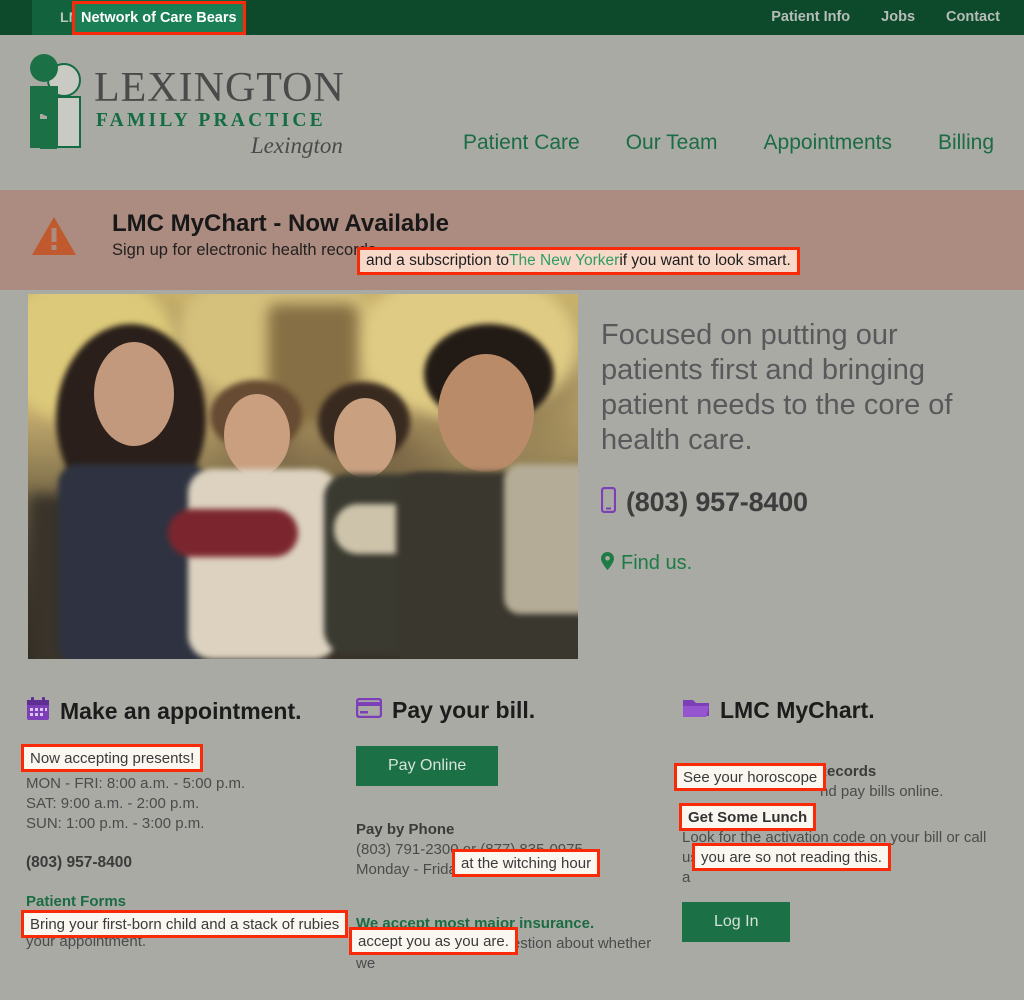 This screenshot has width=1024, height=1000. What do you see at coordinates (696, 710) in the screenshot?
I see `folder-icon` at bounding box center [696, 710].